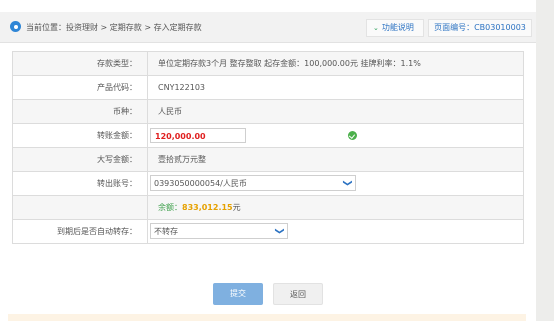 The height and width of the screenshot is (321, 554). I want to click on row-balance: 余额：833,012.15元, so click(268, 208).